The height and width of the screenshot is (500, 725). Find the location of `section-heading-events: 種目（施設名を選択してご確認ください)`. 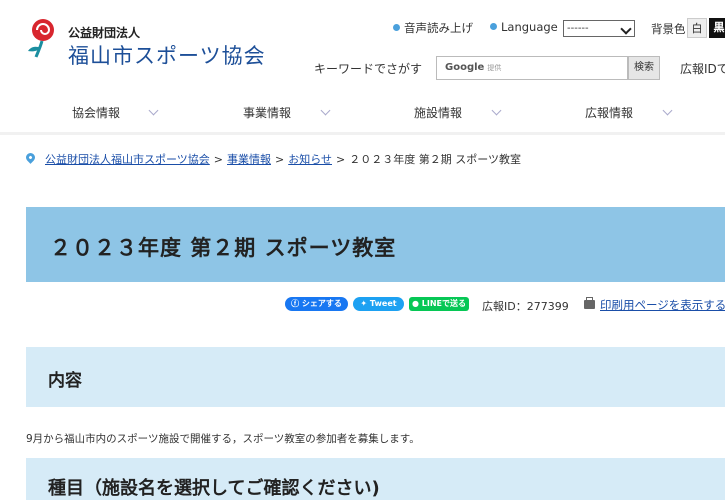

section-heading-events: 種目（施設名を選択してご確認ください) is located at coordinates (375, 479).